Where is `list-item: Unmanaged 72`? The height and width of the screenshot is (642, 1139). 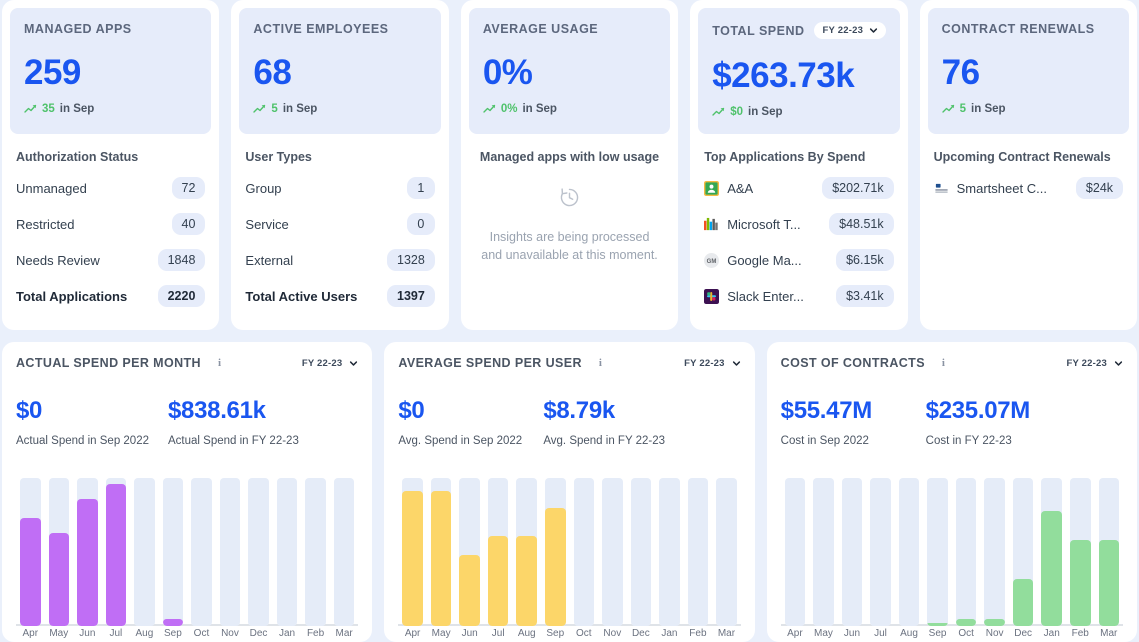
list-item: Unmanaged 72 is located at coordinates (111, 188).